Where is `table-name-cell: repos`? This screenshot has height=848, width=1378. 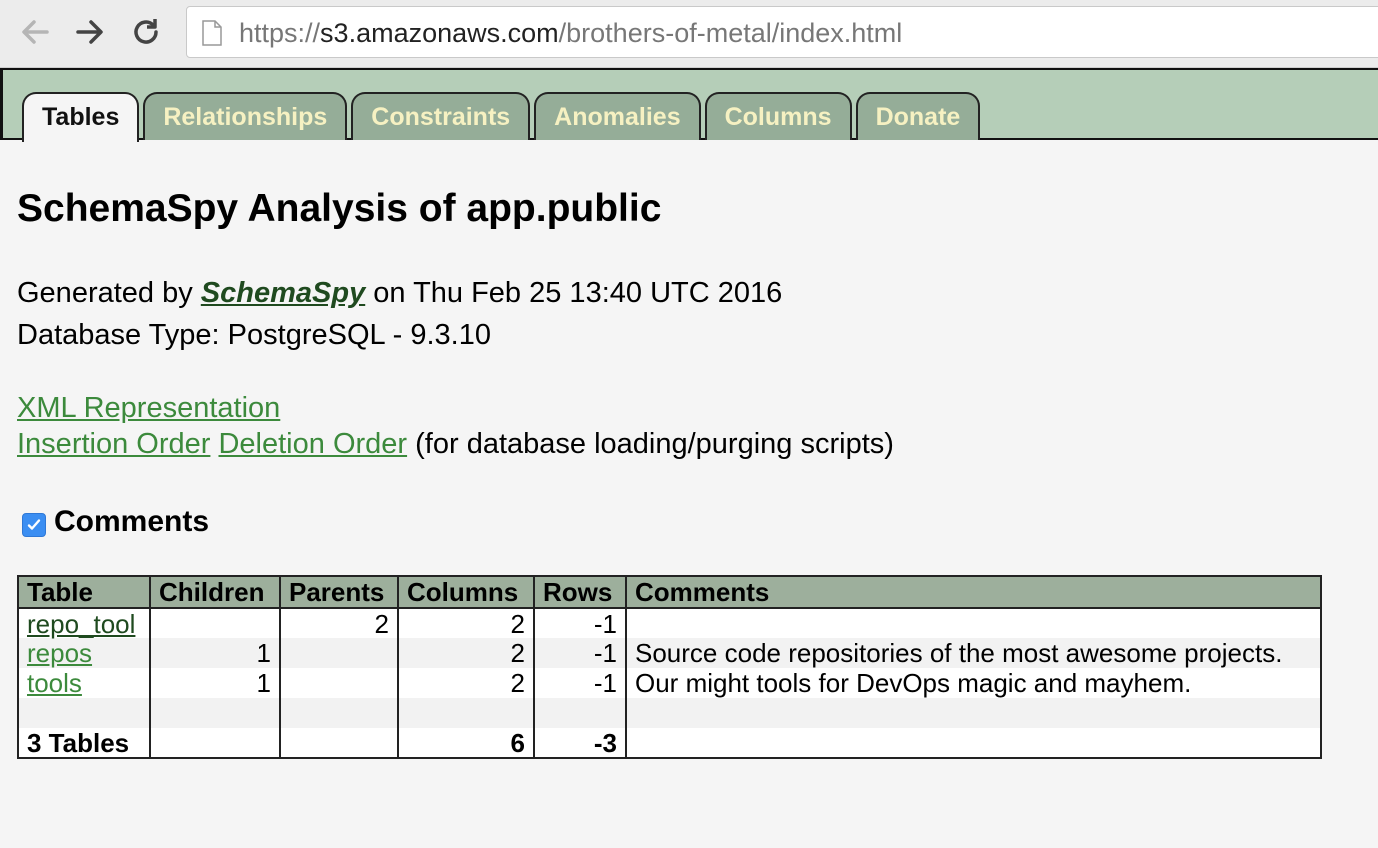 table-name-cell: repos is located at coordinates (84, 653).